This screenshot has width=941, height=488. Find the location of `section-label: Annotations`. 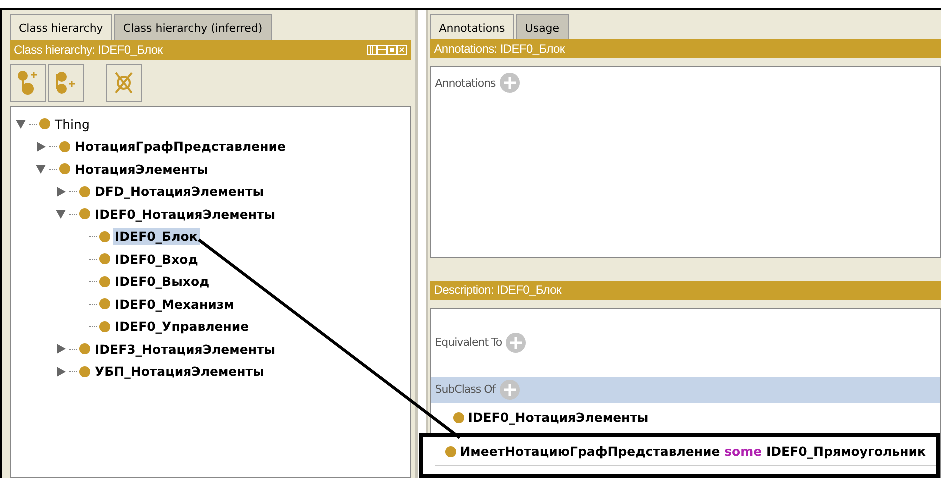

section-label: Annotations is located at coordinates (465, 83).